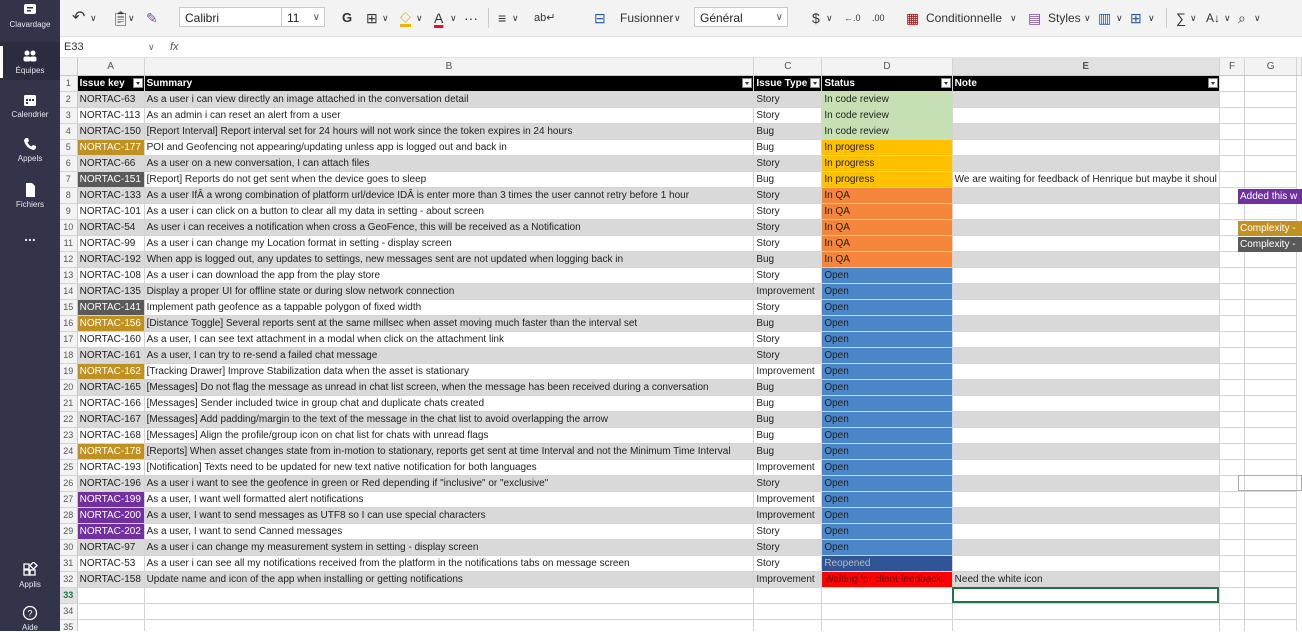 This screenshot has height=632, width=1302. What do you see at coordinates (93, 18) in the screenshot?
I see `undo-dropdown-icon: ∨` at bounding box center [93, 18].